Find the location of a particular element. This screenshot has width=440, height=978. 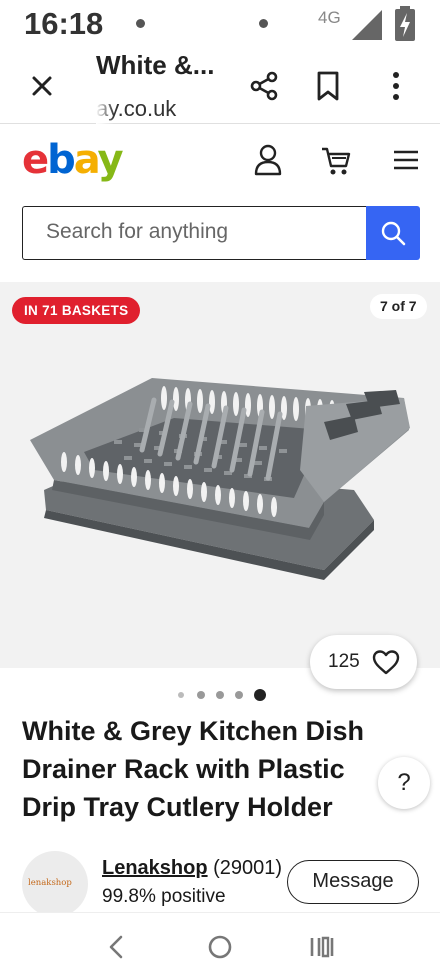

search-input: Search for anything is located at coordinates (194, 233).